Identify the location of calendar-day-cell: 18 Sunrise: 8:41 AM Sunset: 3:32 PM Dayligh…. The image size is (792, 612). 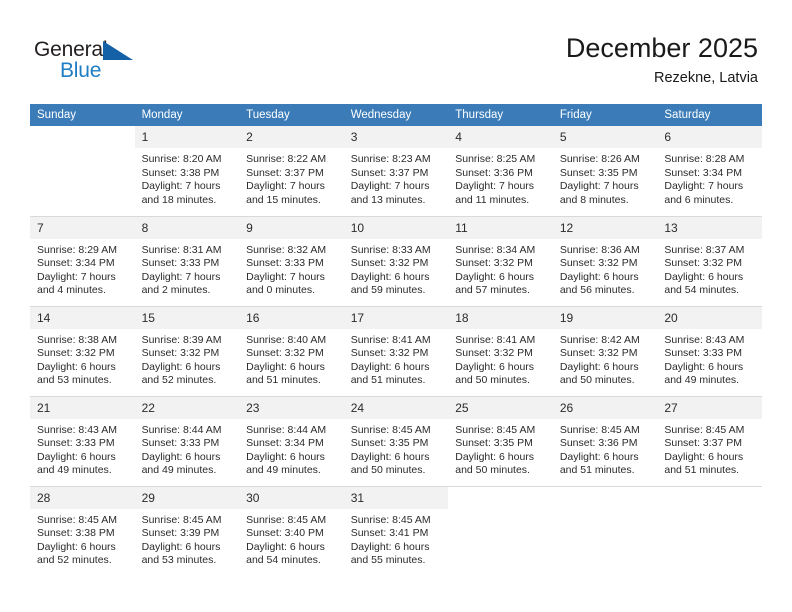
(500, 350).